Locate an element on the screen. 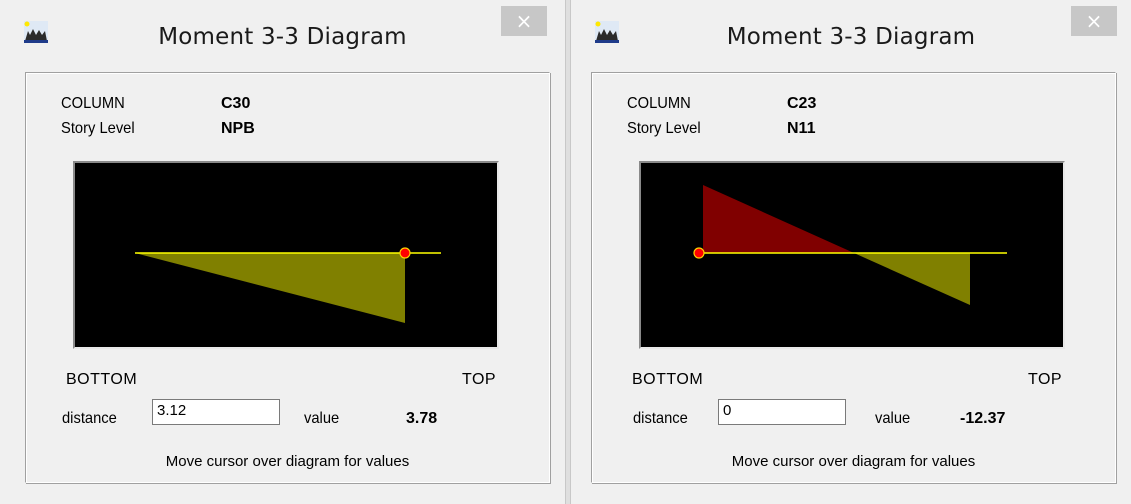  column-value: C23 is located at coordinates (802, 103).